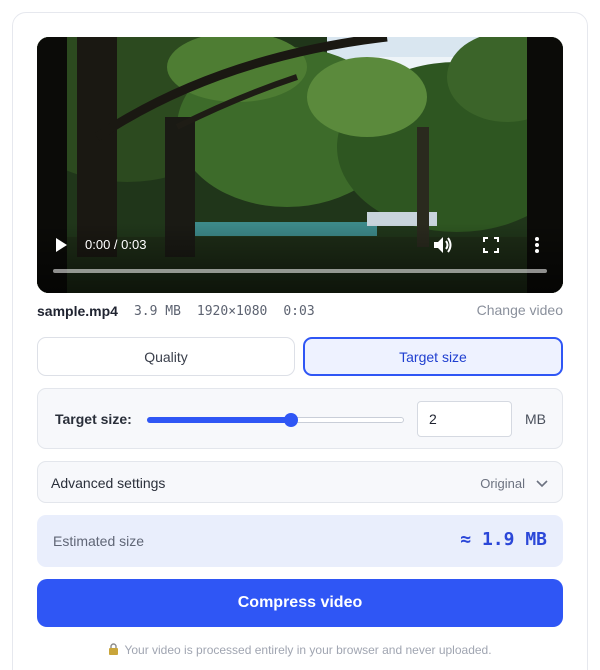  What do you see at coordinates (537, 245) in the screenshot?
I see `more-vertical-icon` at bounding box center [537, 245].